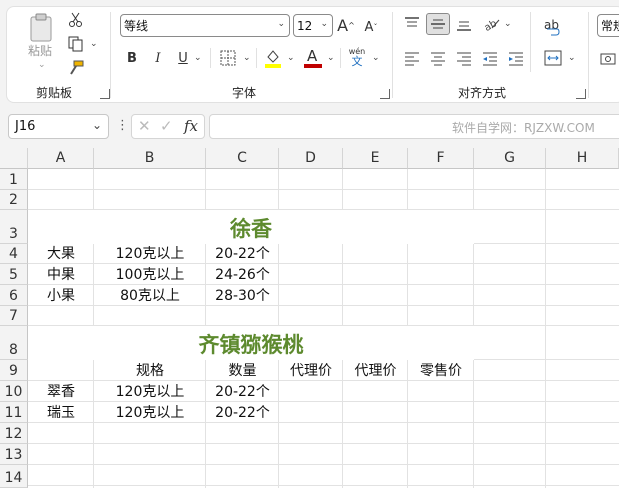 Image resolution: width=619 pixels, height=488 pixels. I want to click on wrap-text-button: ab, so click(554, 25).